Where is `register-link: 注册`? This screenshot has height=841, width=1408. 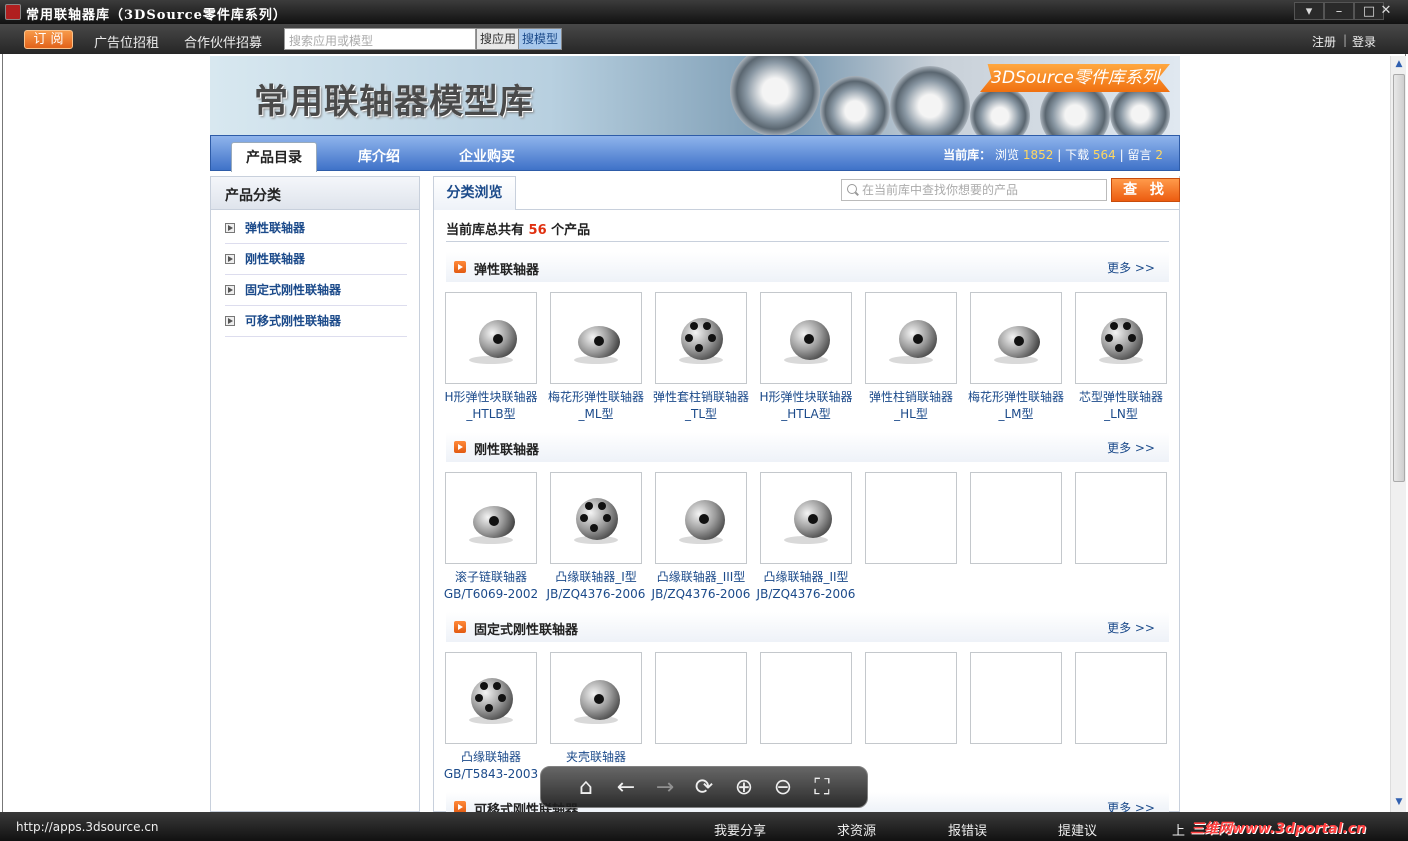 register-link: 注册 is located at coordinates (1324, 41).